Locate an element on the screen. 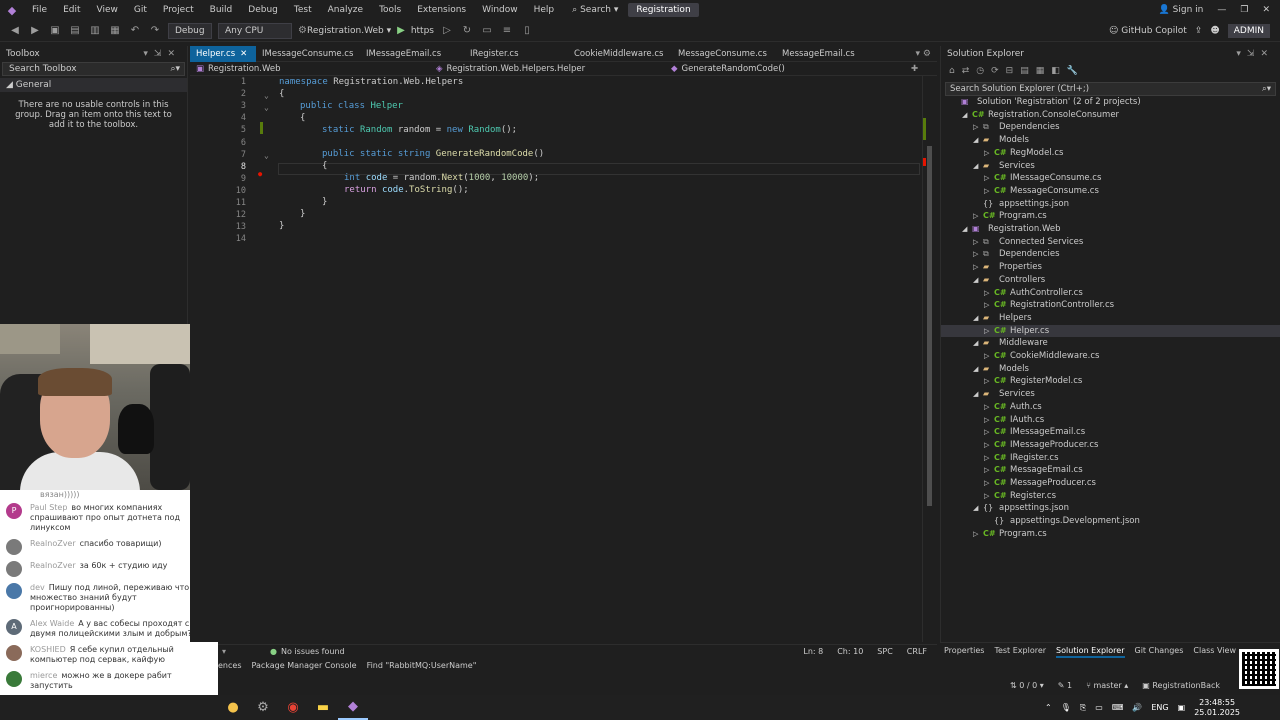 This screenshot has height=720, width=1280. branch-name: master is located at coordinates (1107, 685).